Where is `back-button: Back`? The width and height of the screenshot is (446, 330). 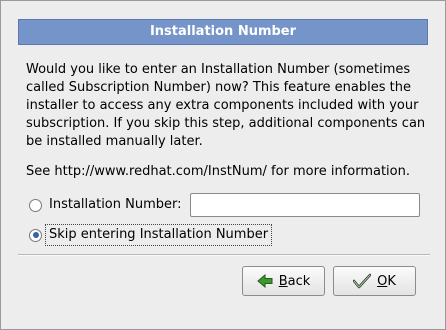 back-button: Back is located at coordinates (283, 281).